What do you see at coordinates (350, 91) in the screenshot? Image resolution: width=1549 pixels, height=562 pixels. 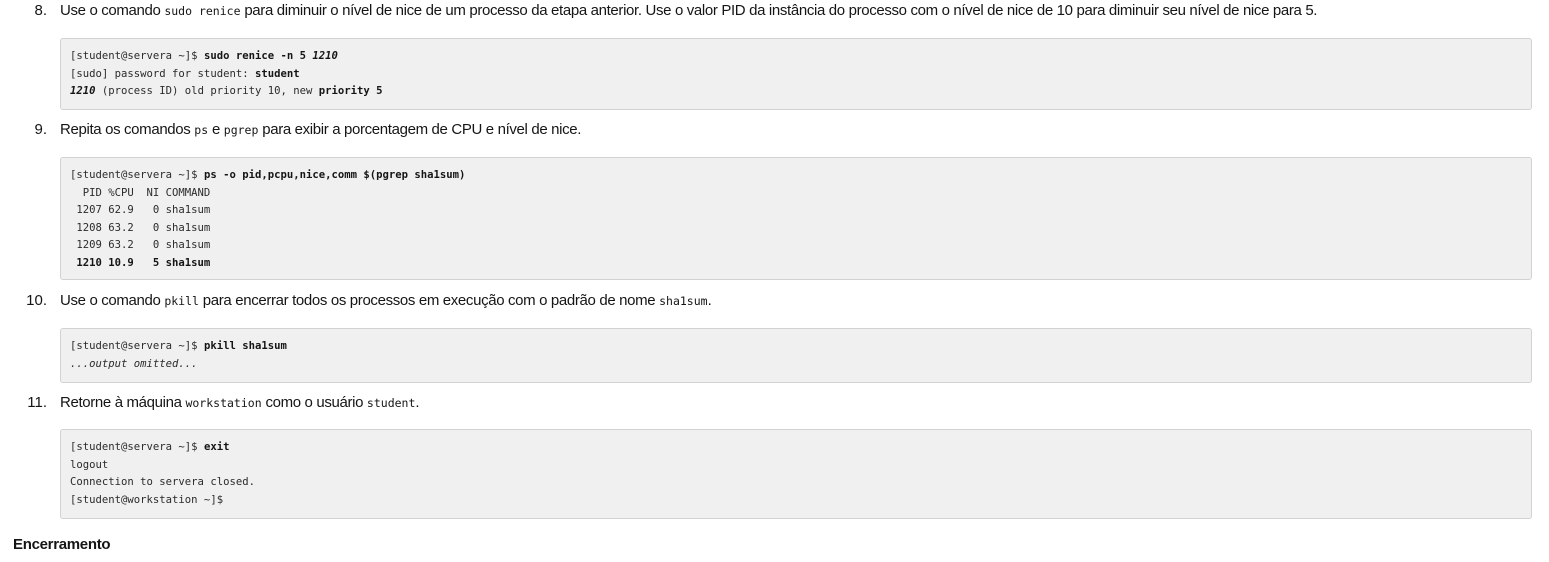 I see `output-emphasis: priority 5` at bounding box center [350, 91].